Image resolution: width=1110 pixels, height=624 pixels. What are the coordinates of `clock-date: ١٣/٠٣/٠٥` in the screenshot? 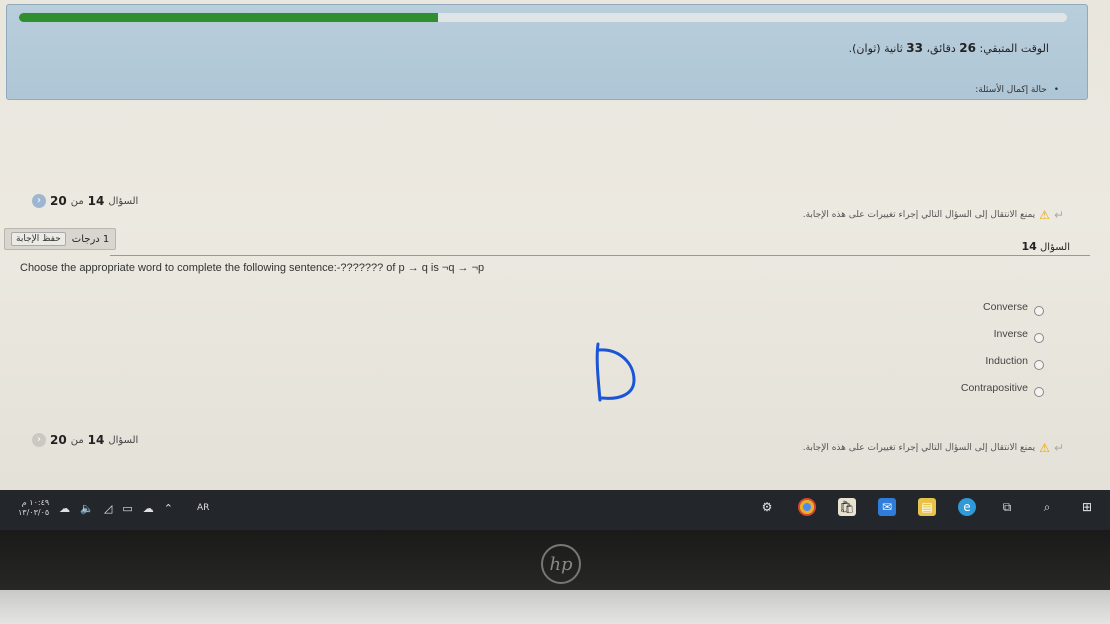 It's located at (34, 512).